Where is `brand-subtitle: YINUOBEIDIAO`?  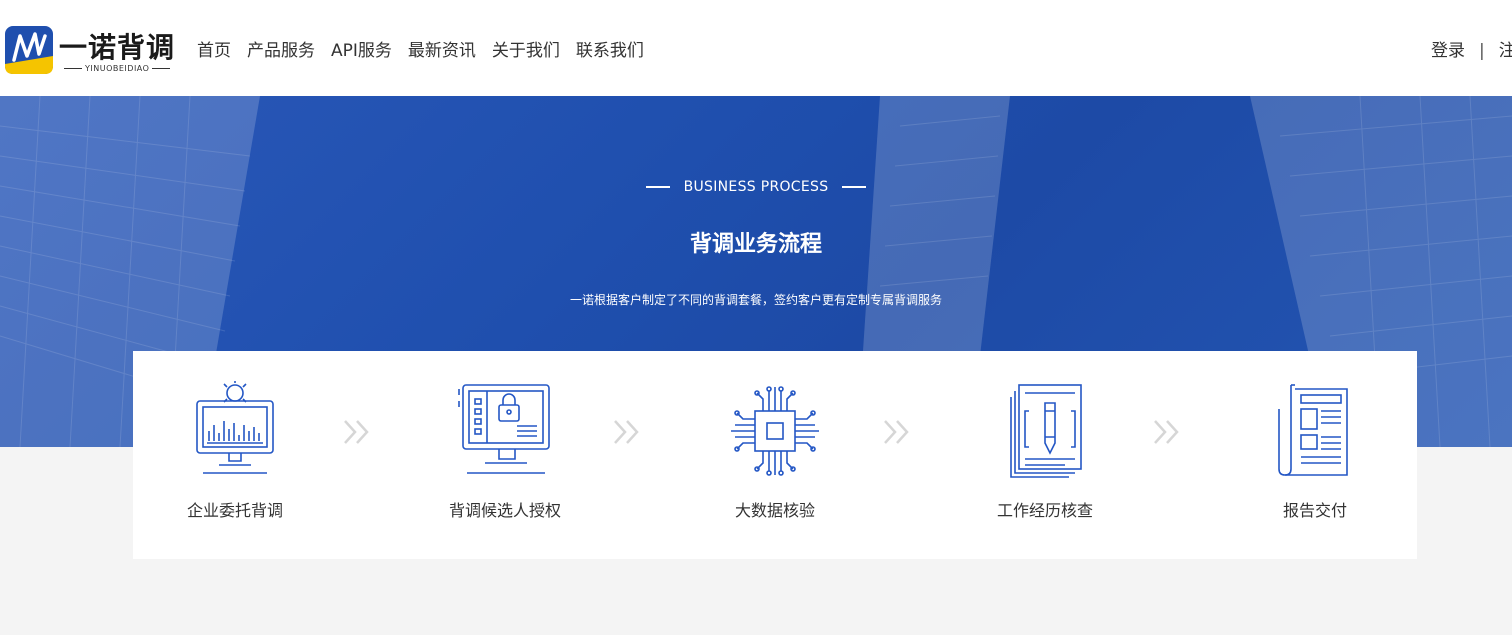
brand-subtitle: YINUOBEIDIAO is located at coordinates (117, 68).